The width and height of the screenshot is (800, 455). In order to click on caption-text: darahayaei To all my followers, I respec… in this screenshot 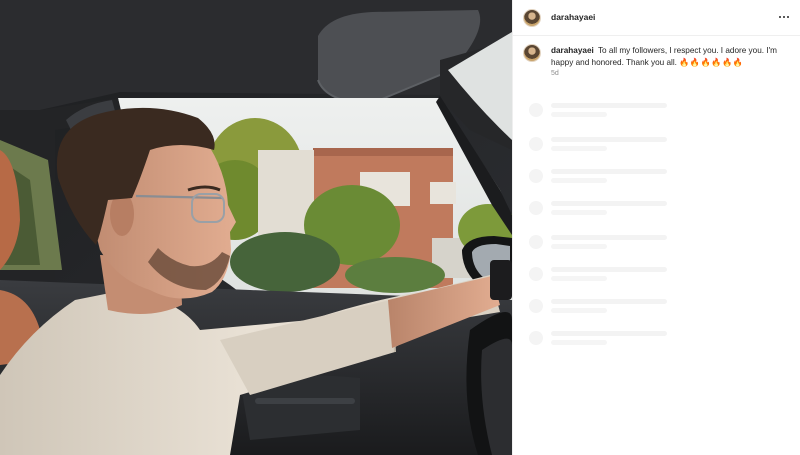, I will do `click(669, 57)`.